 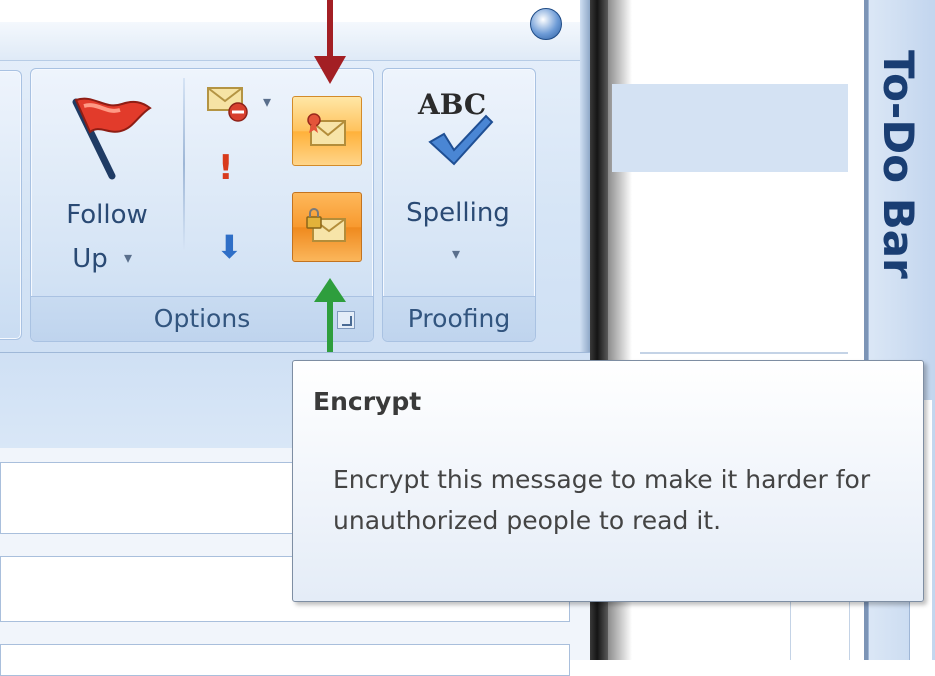 I want to click on checkmark-icon, so click(x=461, y=140).